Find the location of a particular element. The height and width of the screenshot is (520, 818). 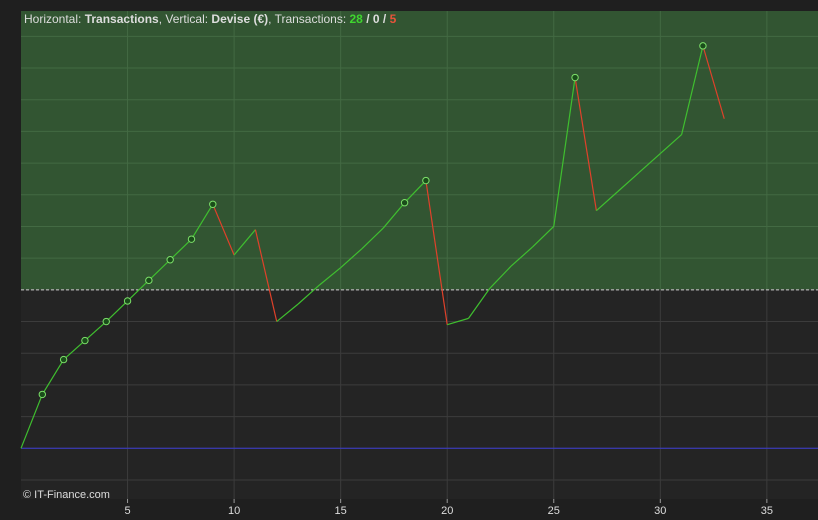

x-tick-label: 10 is located at coordinates (234, 510).